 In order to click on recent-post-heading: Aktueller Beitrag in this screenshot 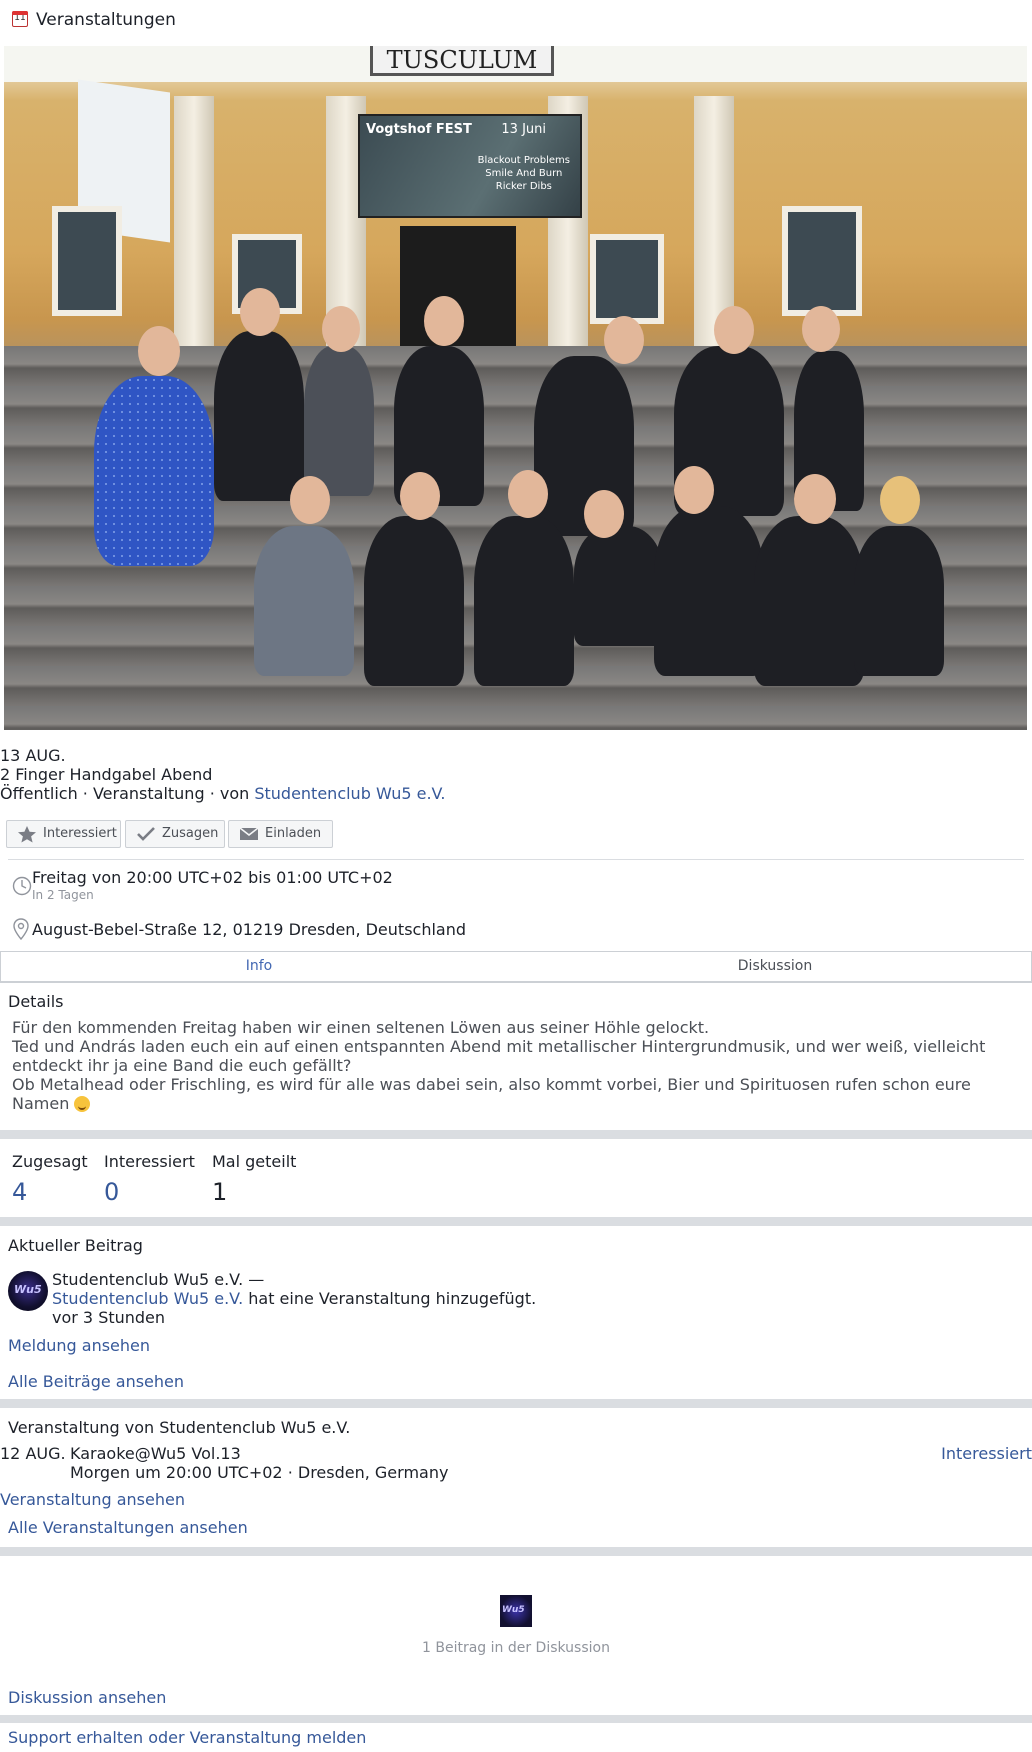, I will do `click(75, 1245)`.